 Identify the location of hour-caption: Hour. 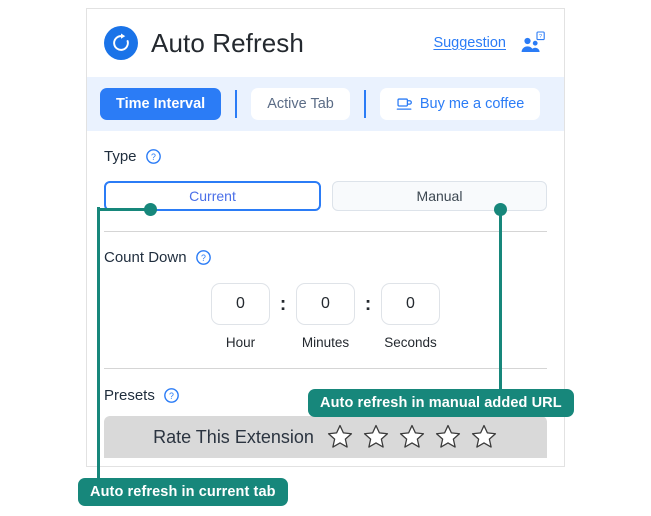
(240, 342).